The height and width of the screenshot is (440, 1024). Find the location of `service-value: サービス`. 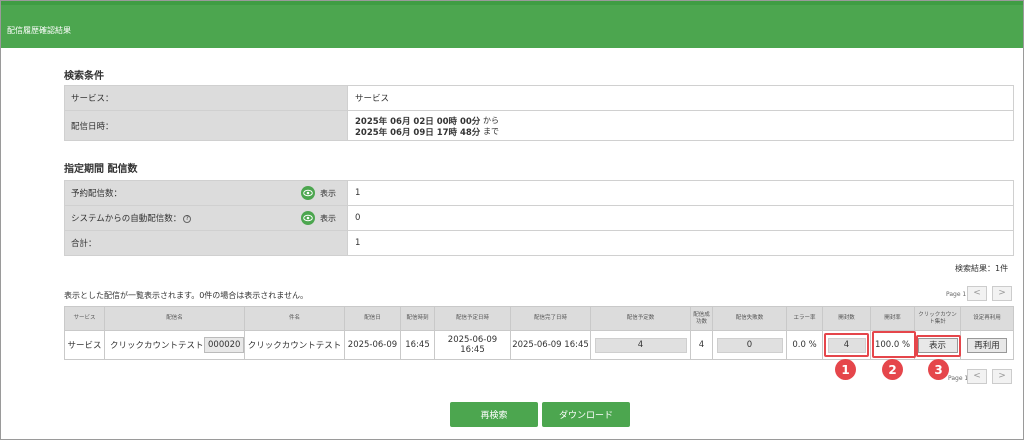

service-value: サービス is located at coordinates (680, 98).